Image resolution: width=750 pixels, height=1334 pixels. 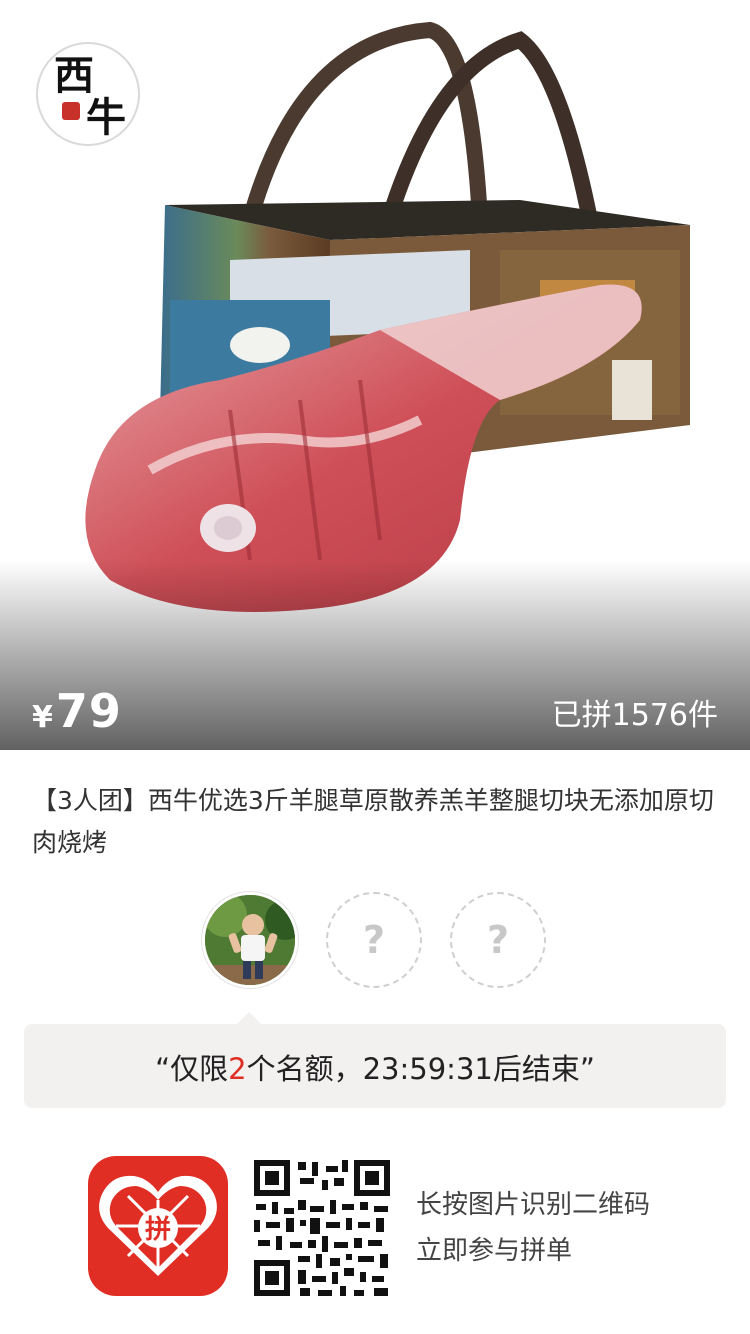 I want to click on qr-code-icon, so click(x=322, y=1228).